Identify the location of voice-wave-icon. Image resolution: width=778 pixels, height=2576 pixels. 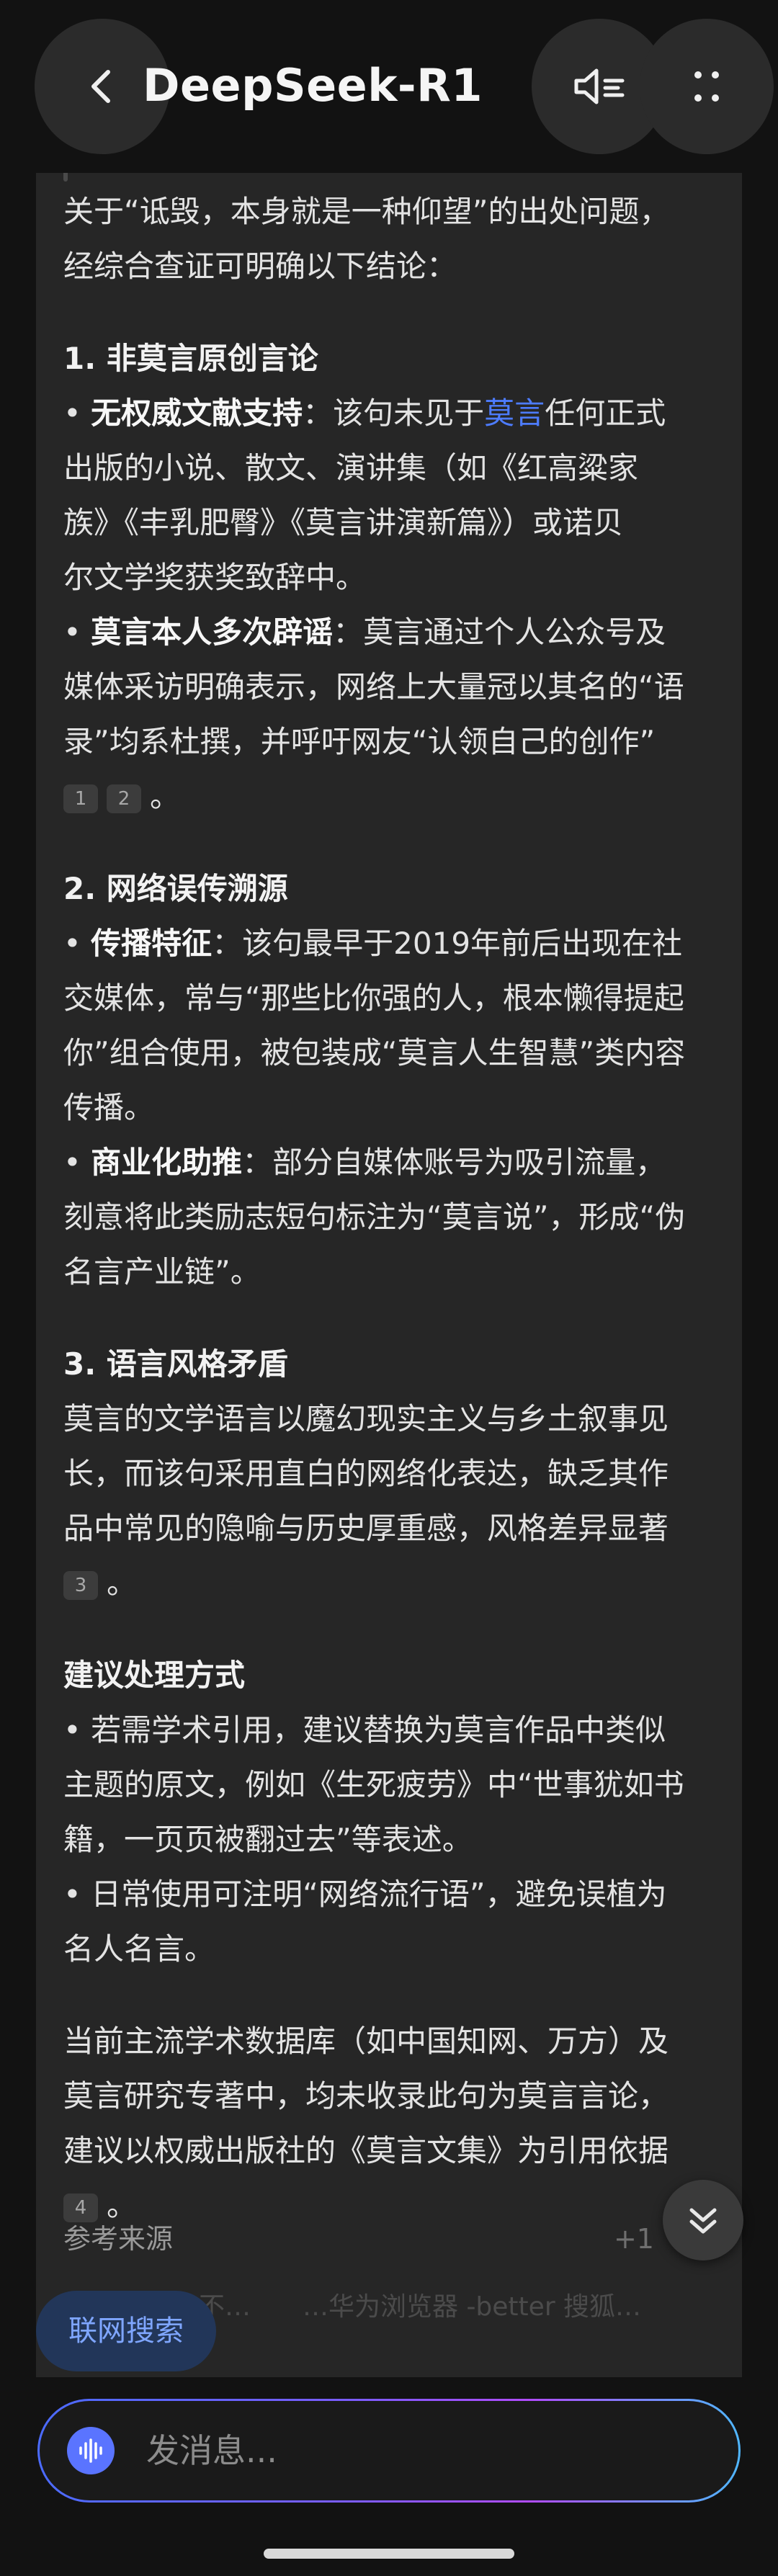
(90, 2450).